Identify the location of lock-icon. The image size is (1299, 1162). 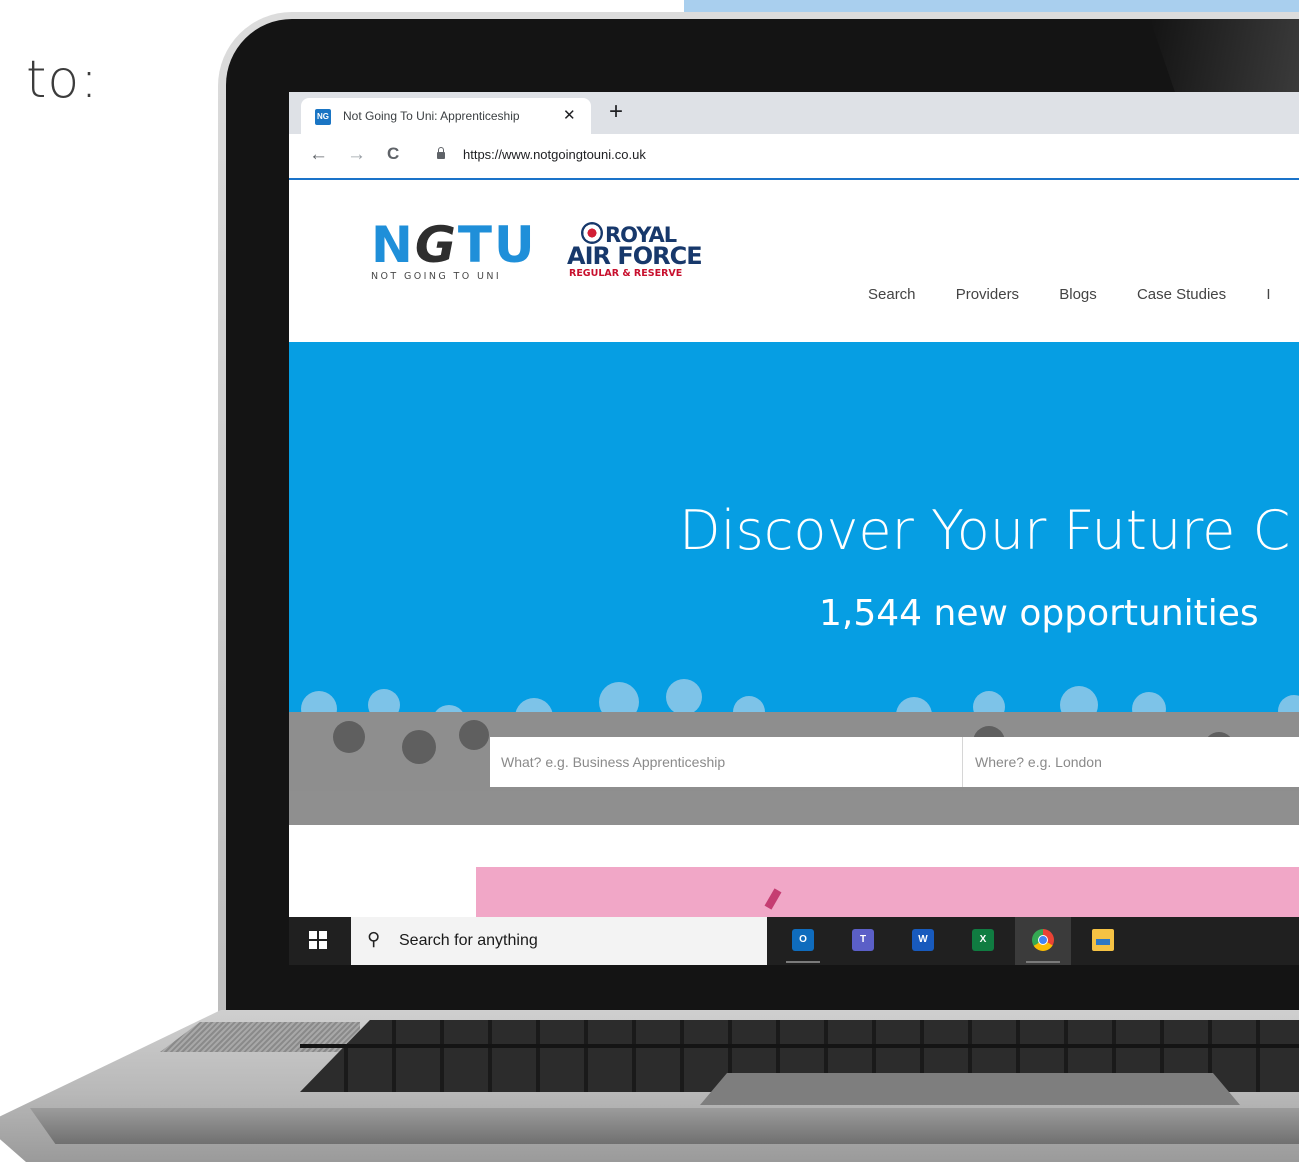
(441, 153).